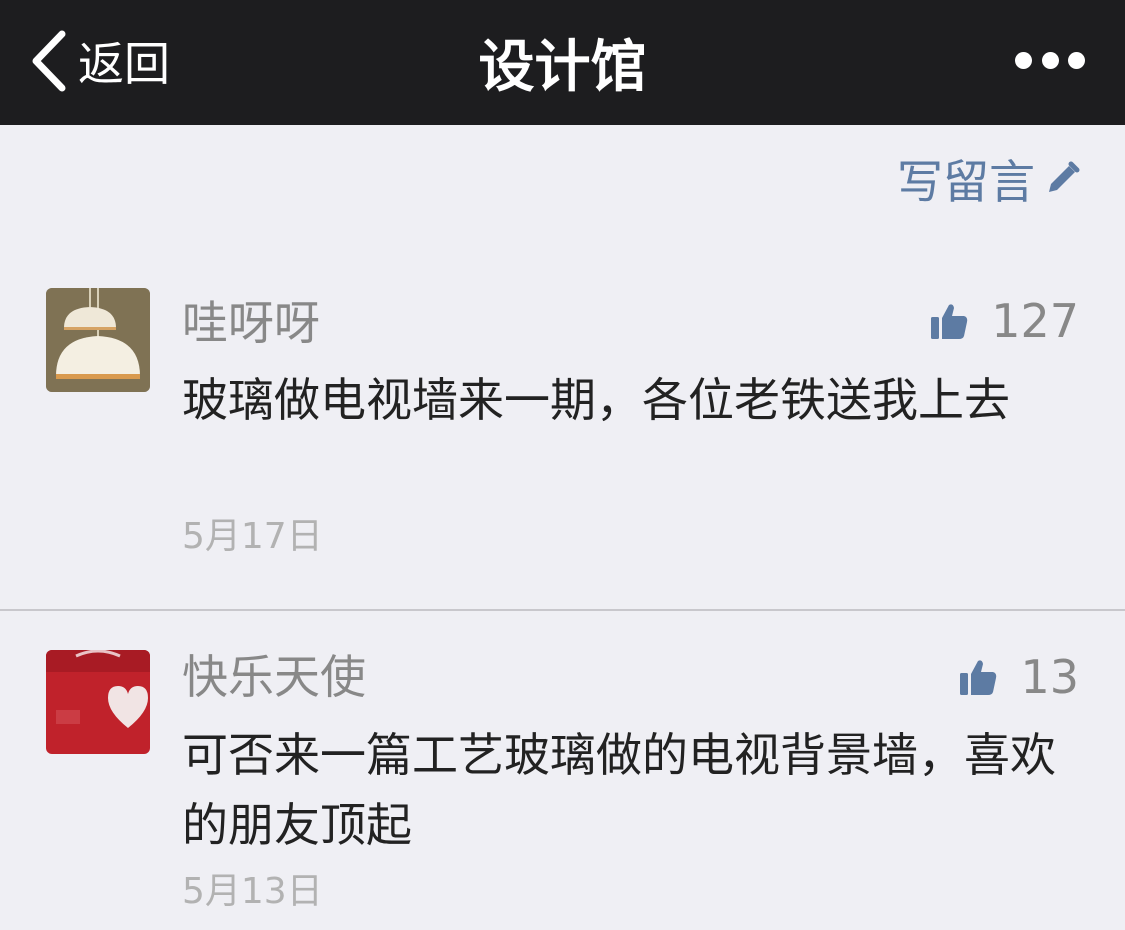  What do you see at coordinates (1018, 677) in the screenshot?
I see `like-button: 13` at bounding box center [1018, 677].